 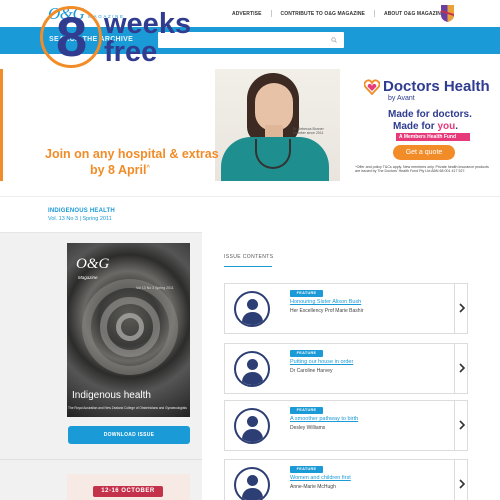 What do you see at coordinates (247, 14) in the screenshot?
I see `nav-advertise: ADVERTISE` at bounding box center [247, 14].